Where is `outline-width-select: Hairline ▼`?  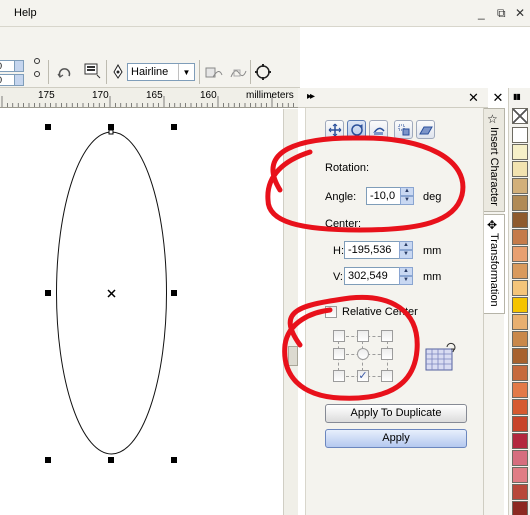 outline-width-select: Hairline ▼ is located at coordinates (161, 72).